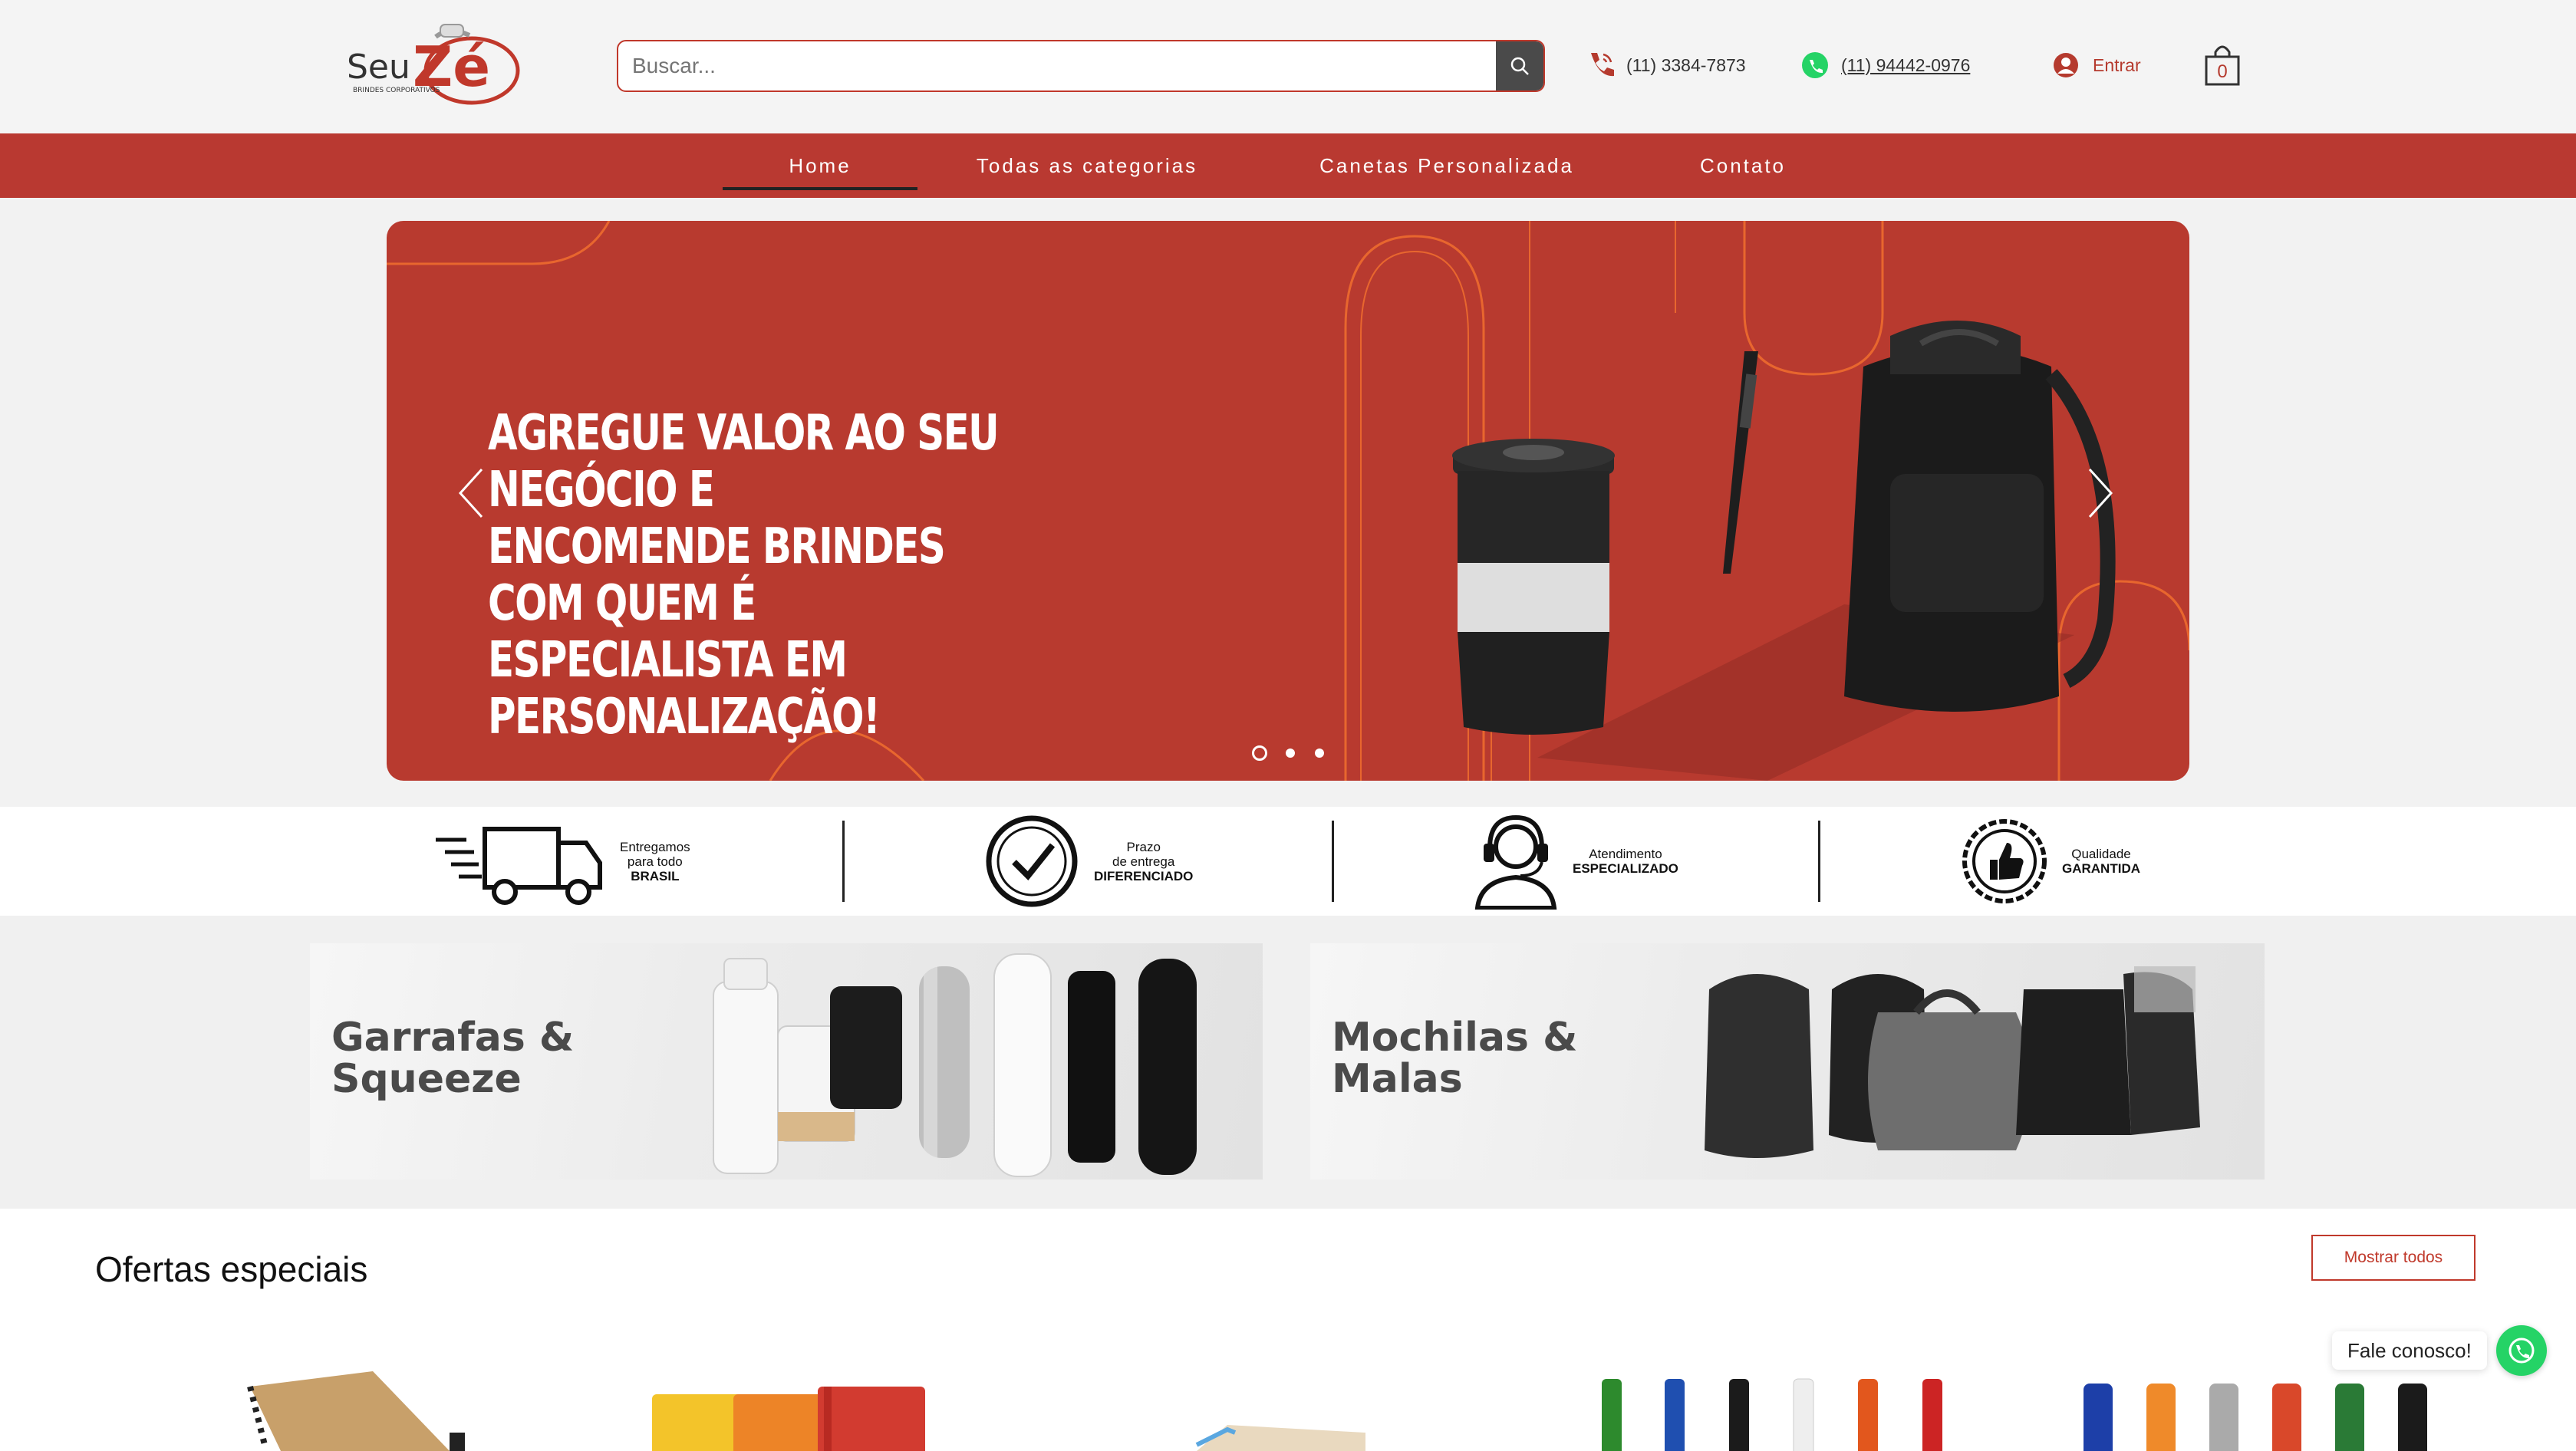  Describe the element at coordinates (1515, 862) in the screenshot. I see `headset-icon` at that location.